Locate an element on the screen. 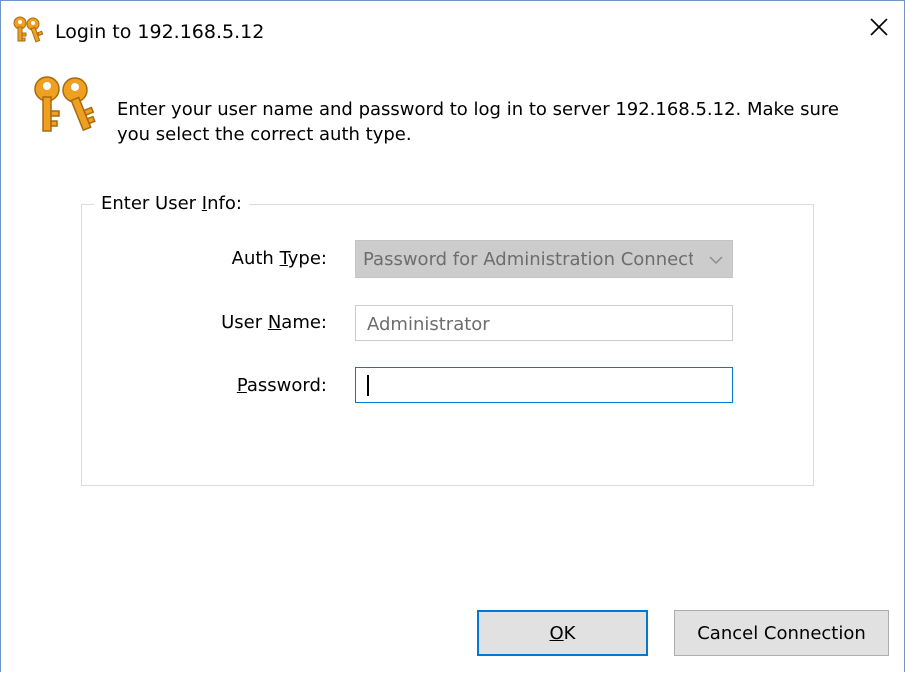 The image size is (905, 673). password-field is located at coordinates (544, 385).